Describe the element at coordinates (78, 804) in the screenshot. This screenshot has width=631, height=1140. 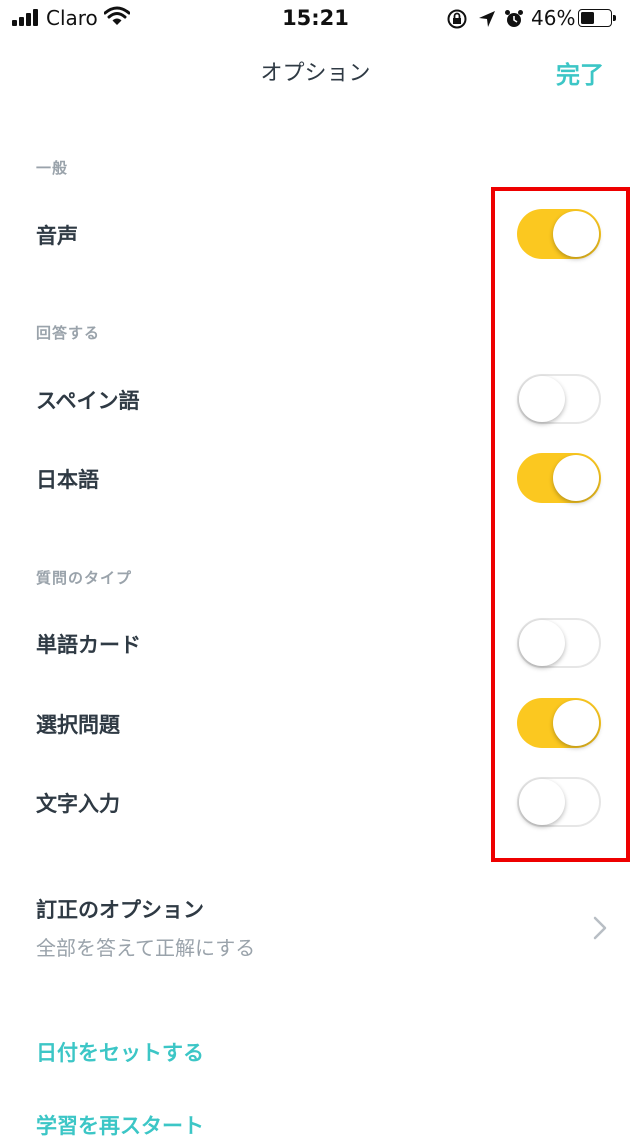
I see `row-label-text-input: 文字入力` at that location.